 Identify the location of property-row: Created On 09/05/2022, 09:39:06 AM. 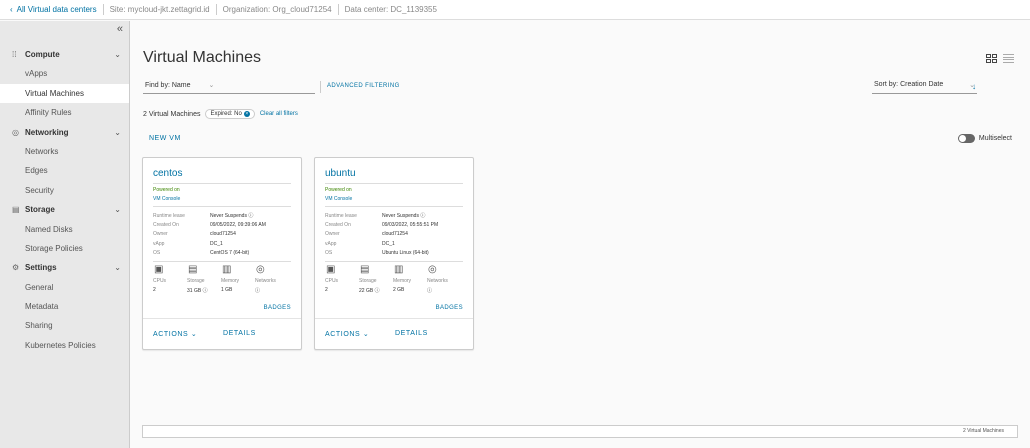
(223, 224).